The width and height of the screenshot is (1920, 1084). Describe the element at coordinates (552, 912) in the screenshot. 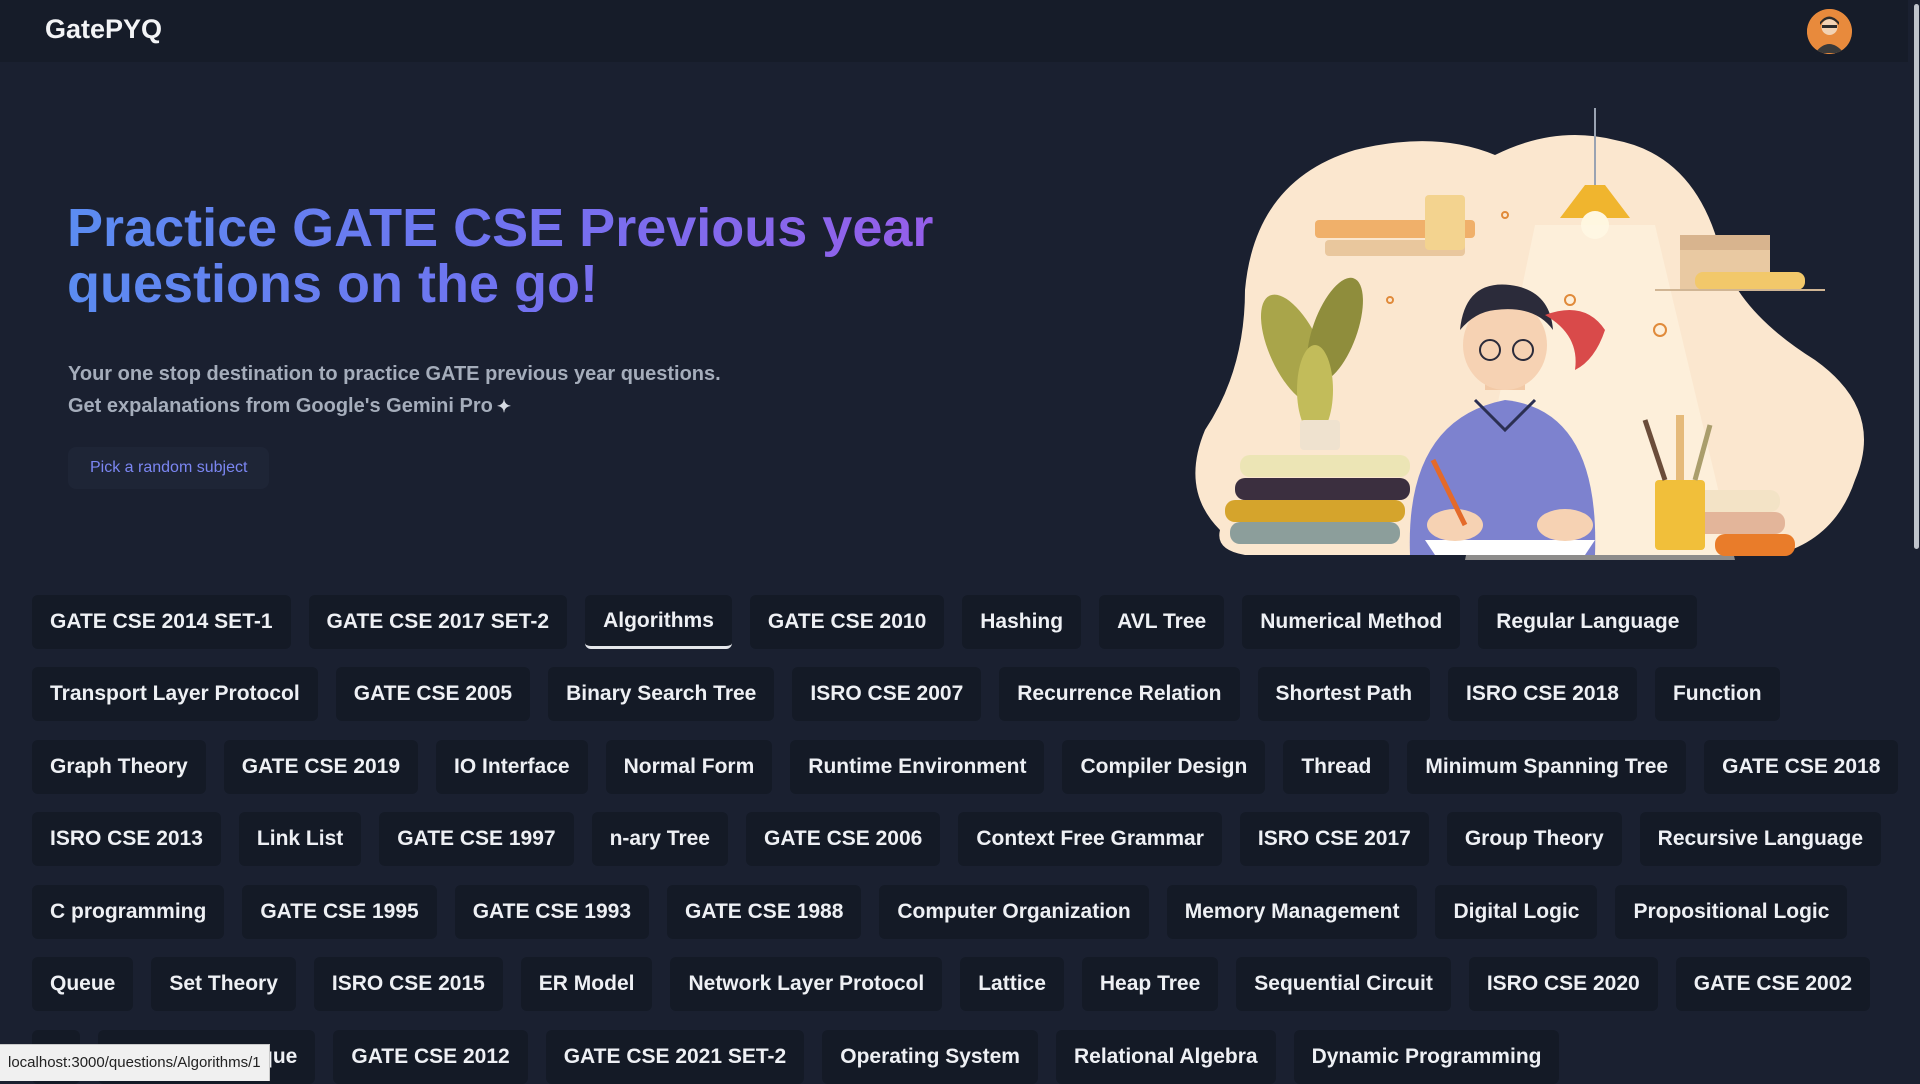

I see `subject-tag: GATE CSE 1993` at that location.